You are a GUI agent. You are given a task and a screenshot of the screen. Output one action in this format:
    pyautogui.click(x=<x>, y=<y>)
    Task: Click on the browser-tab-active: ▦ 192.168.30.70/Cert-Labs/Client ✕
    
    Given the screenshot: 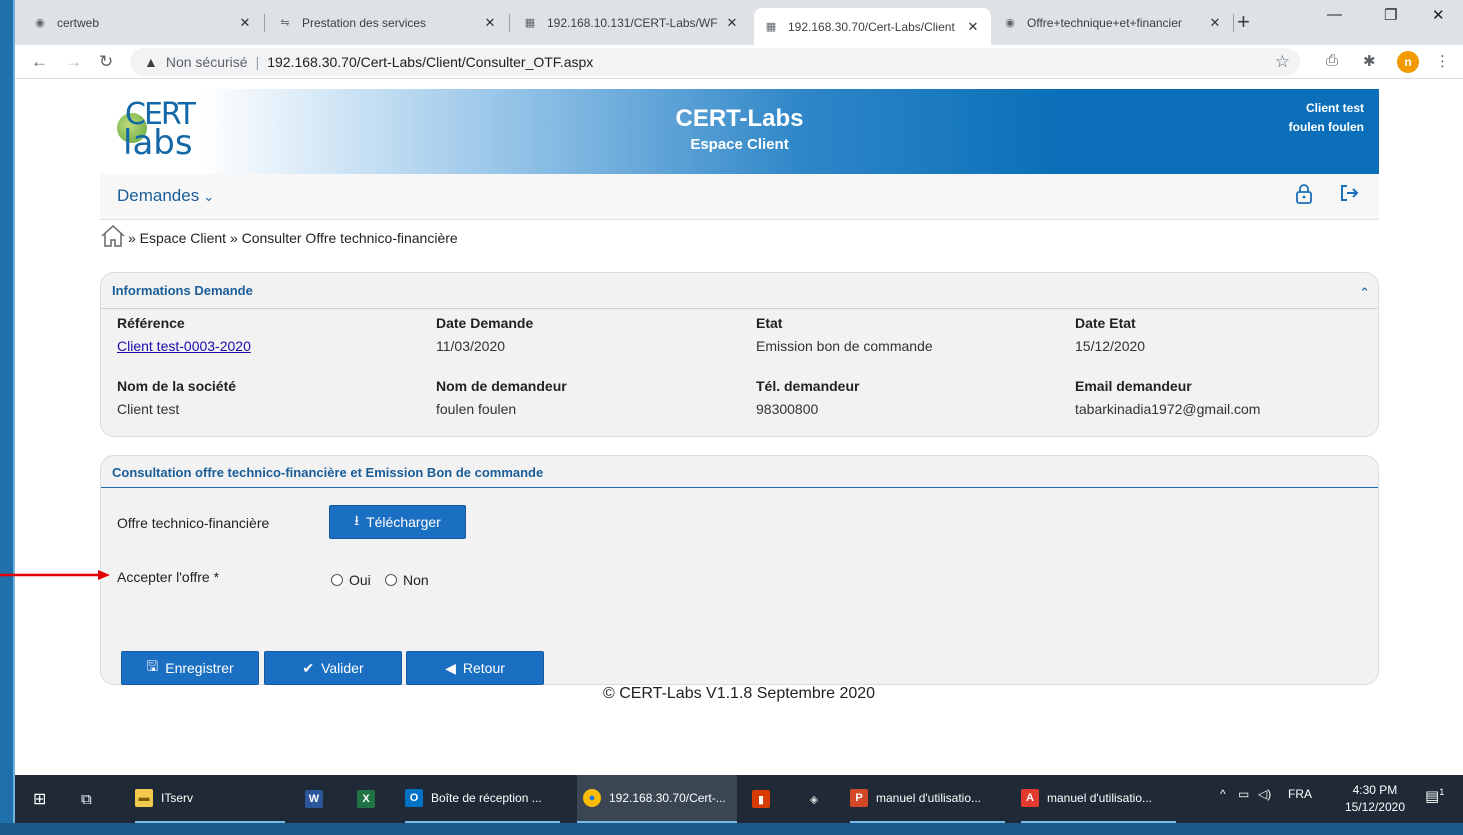 What is the action you would take?
    pyautogui.click(x=872, y=26)
    